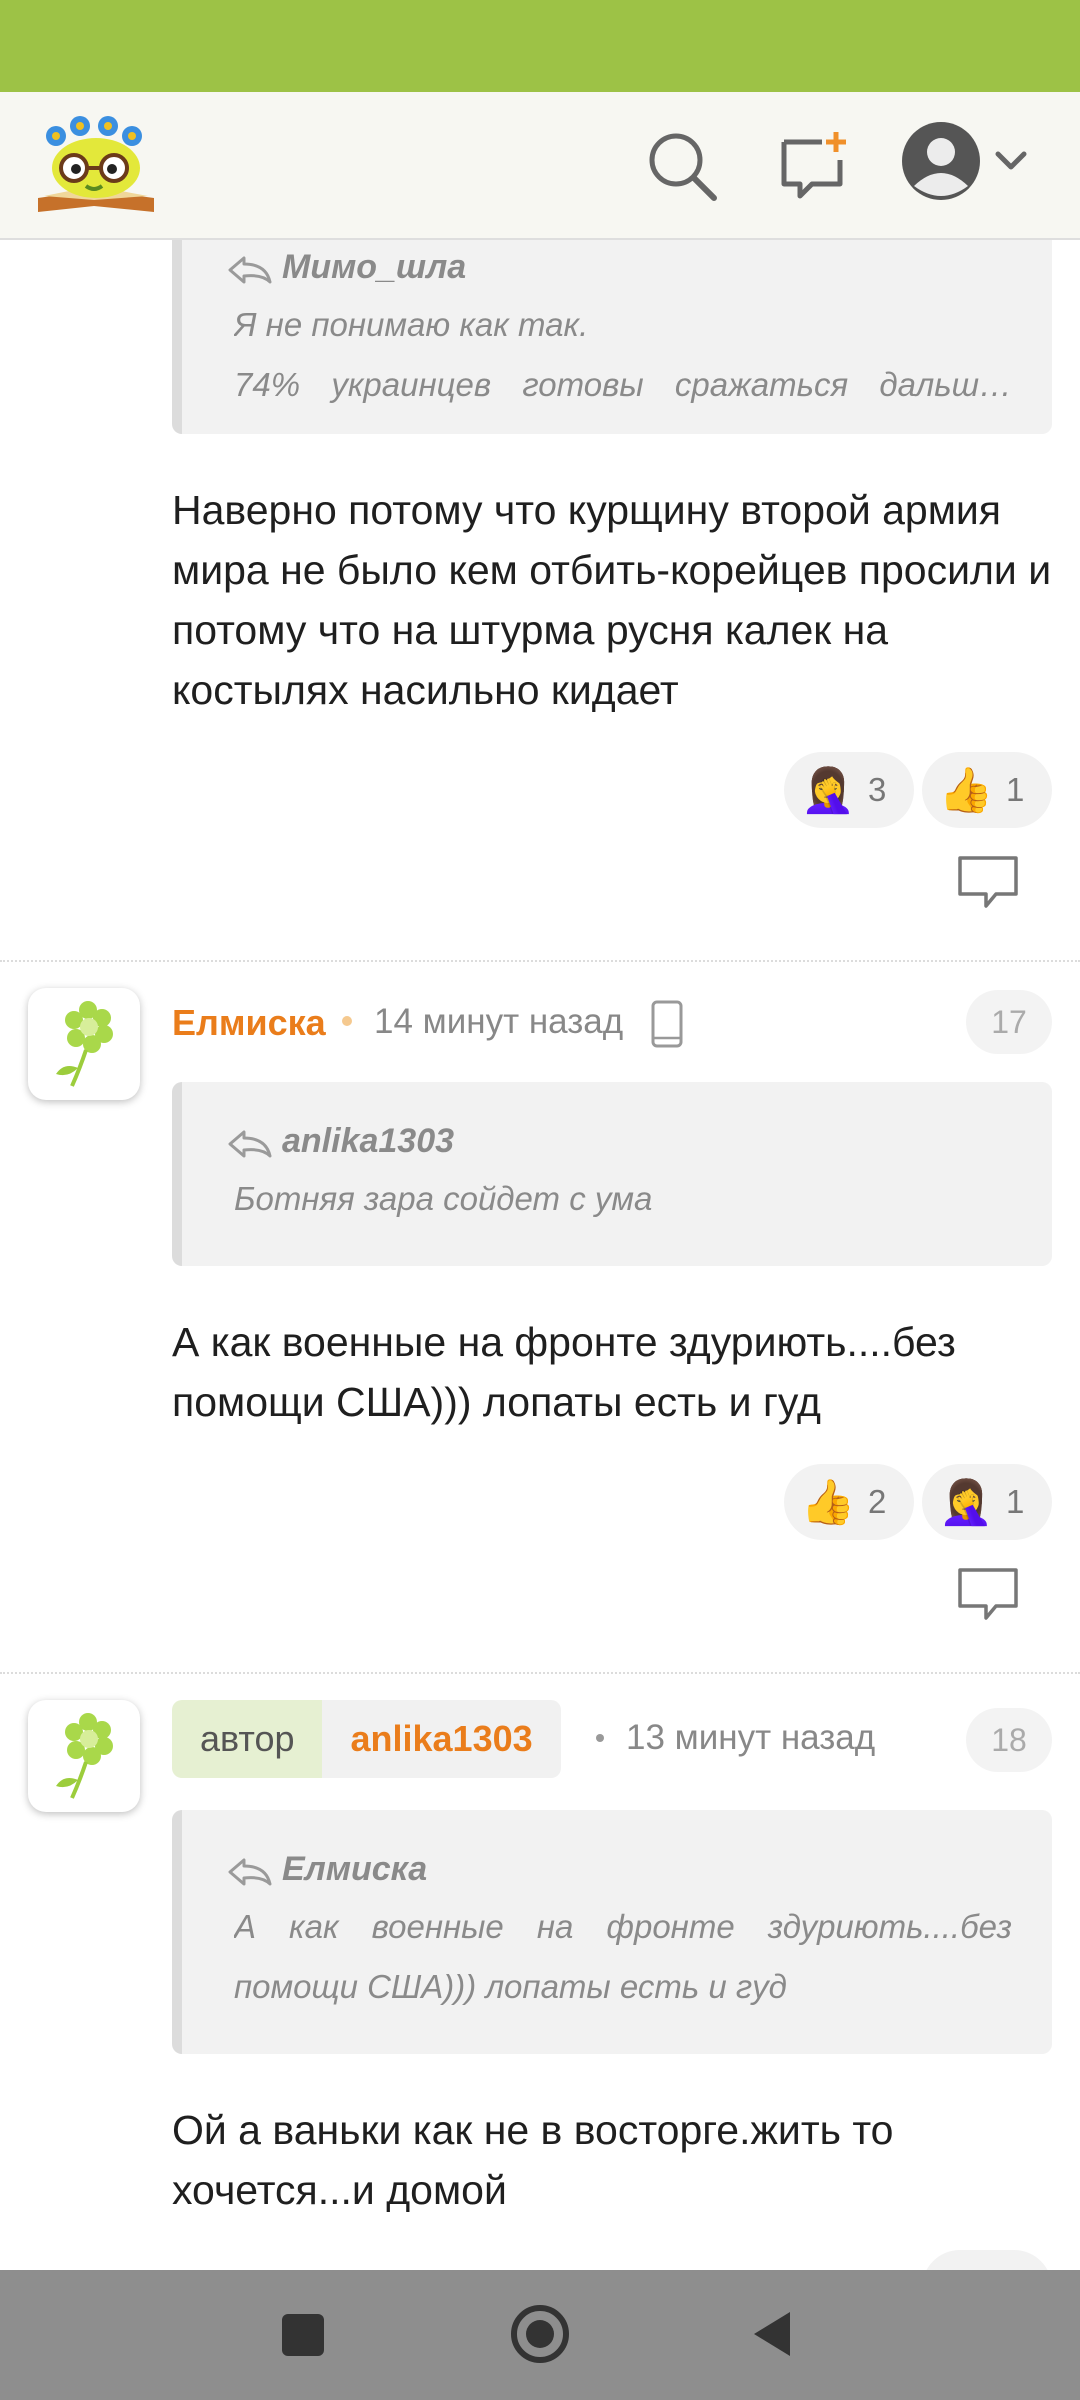 Image resolution: width=1080 pixels, height=2400 pixels. I want to click on circle-home-icon, so click(540, 2334).